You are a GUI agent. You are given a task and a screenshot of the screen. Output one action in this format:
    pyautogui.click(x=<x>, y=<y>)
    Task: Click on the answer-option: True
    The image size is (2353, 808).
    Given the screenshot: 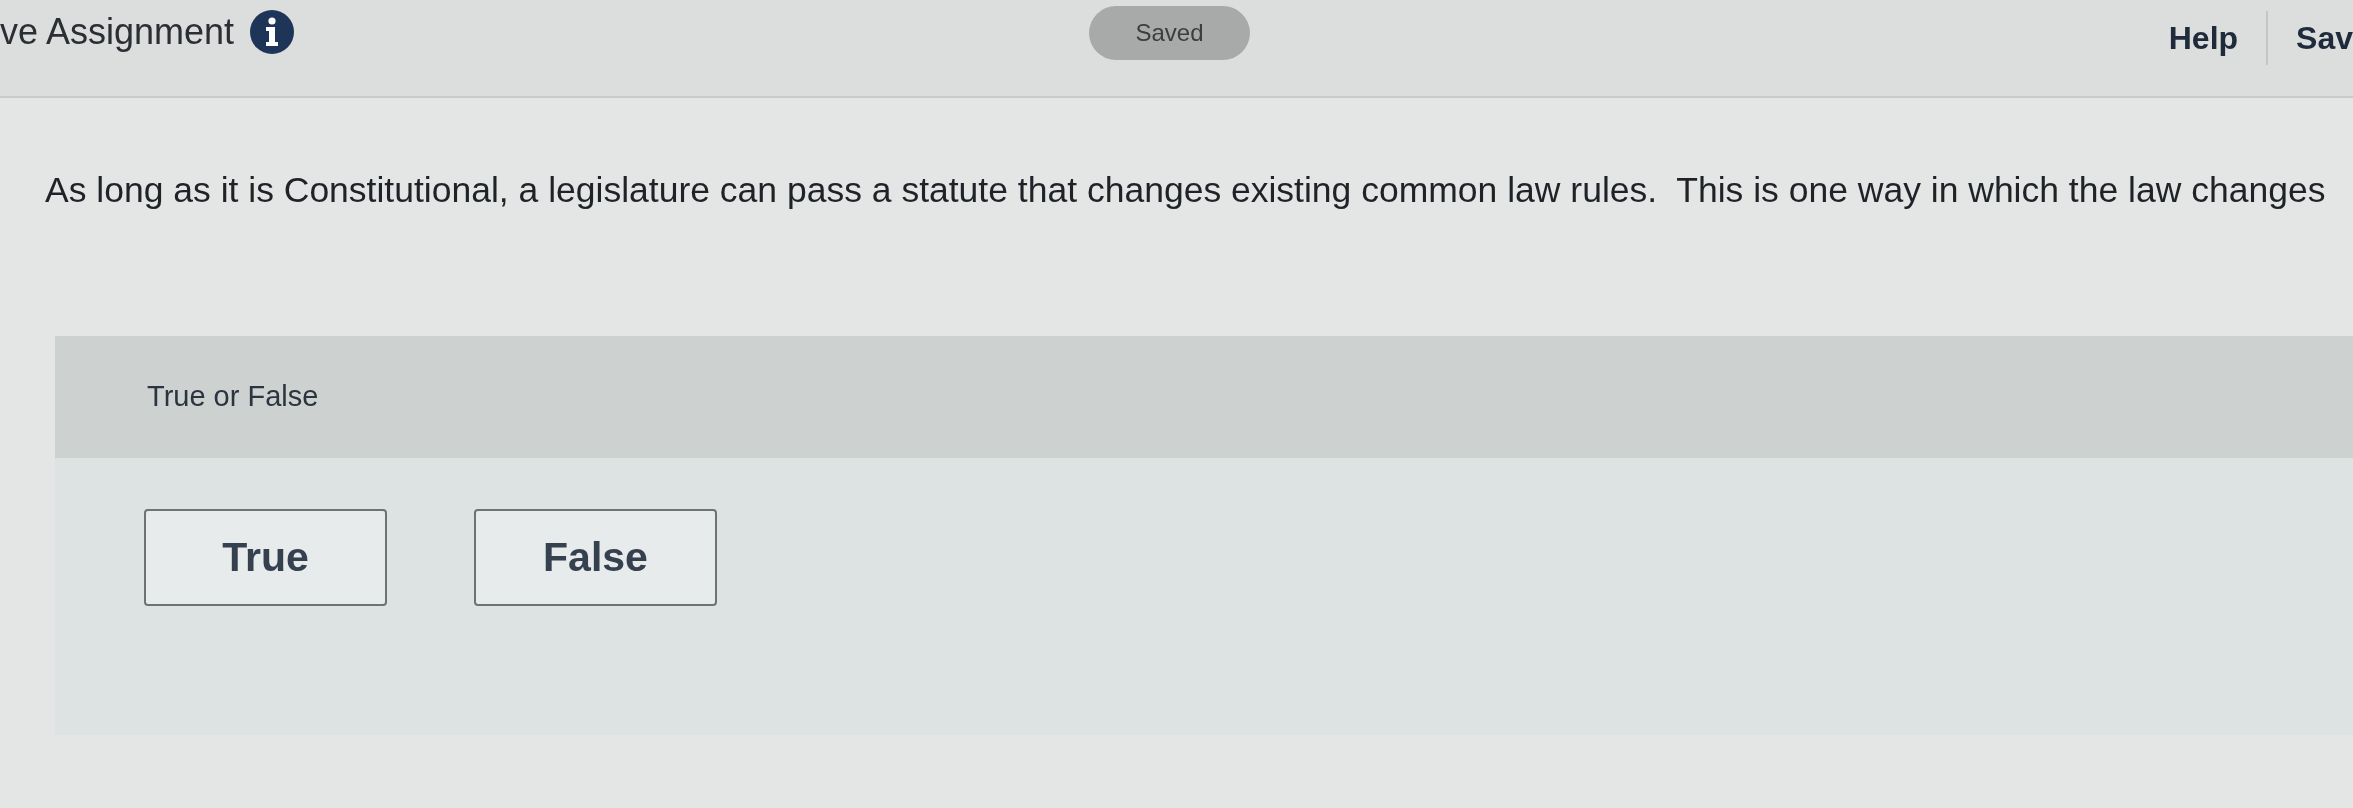 What is the action you would take?
    pyautogui.click(x=265, y=557)
    